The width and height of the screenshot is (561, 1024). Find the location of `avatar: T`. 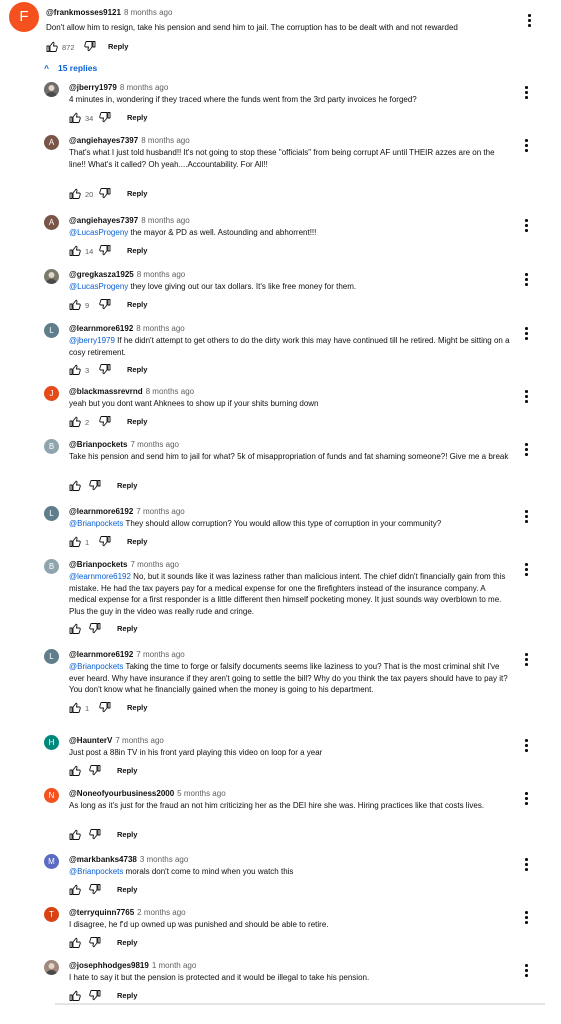

avatar: T is located at coordinates (51, 914).